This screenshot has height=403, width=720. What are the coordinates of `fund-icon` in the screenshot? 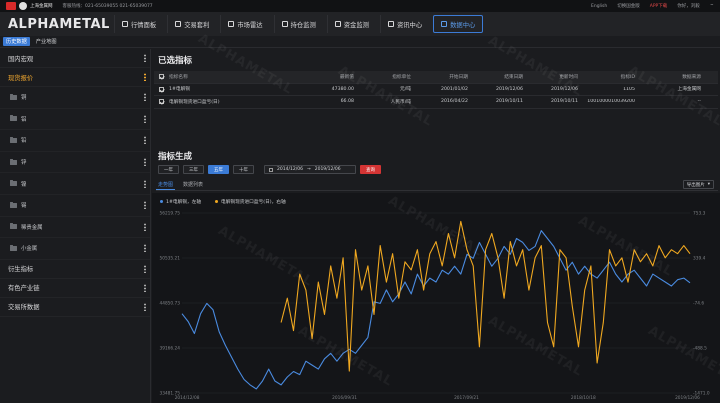 It's located at (337, 24).